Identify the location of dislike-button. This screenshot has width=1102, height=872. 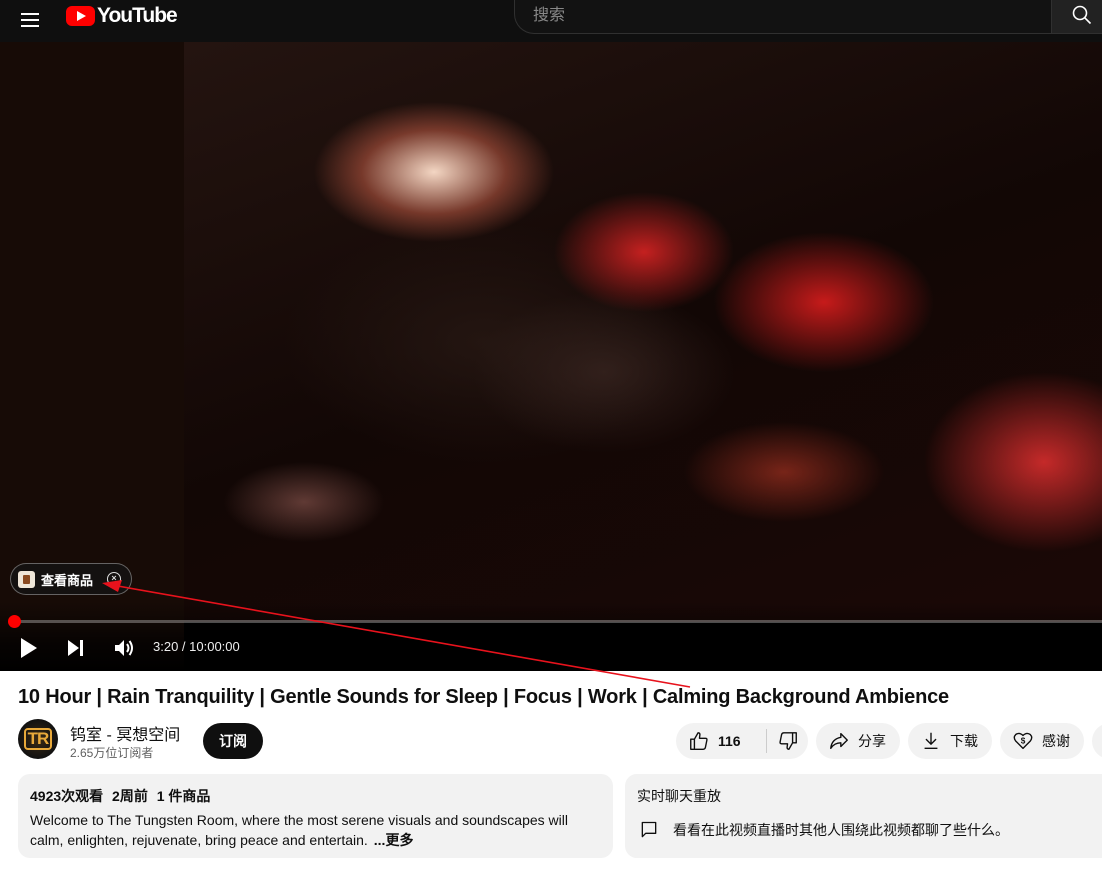
(787, 741).